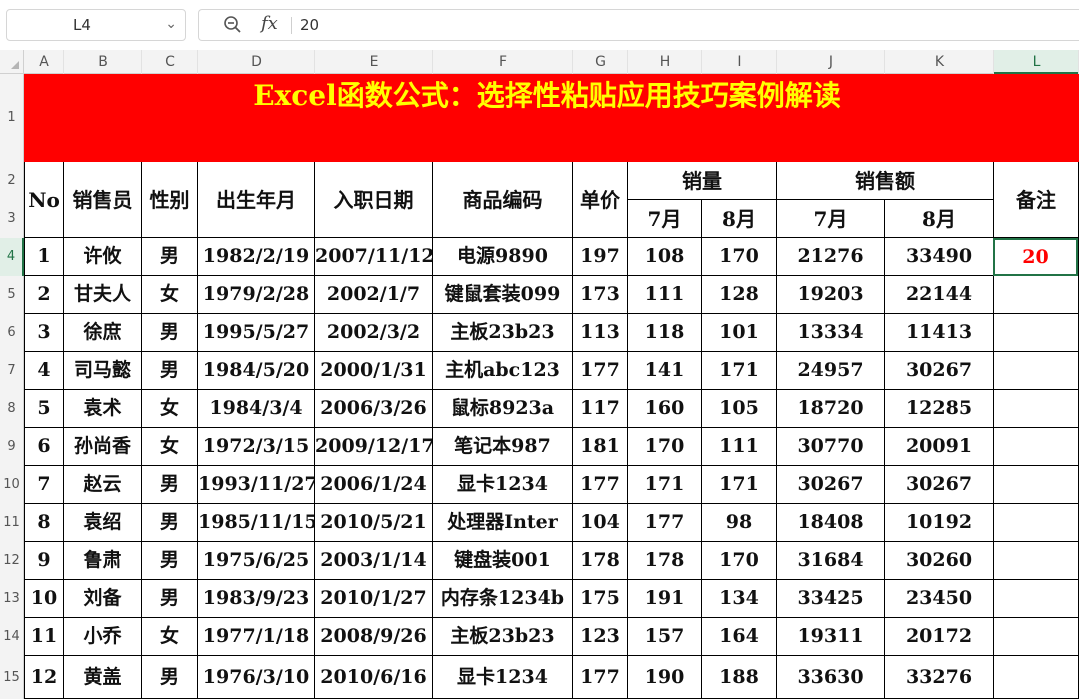 Image resolution: width=1079 pixels, height=699 pixels. Describe the element at coordinates (739, 677) in the screenshot. I see `cell-qty8: 188` at that location.